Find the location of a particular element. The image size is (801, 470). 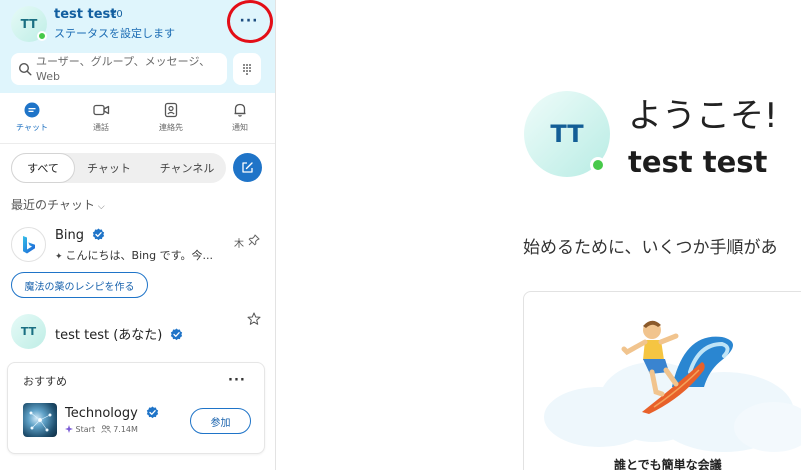

nav-tab-contacts-label: 連絡先 is located at coordinates (171, 127).